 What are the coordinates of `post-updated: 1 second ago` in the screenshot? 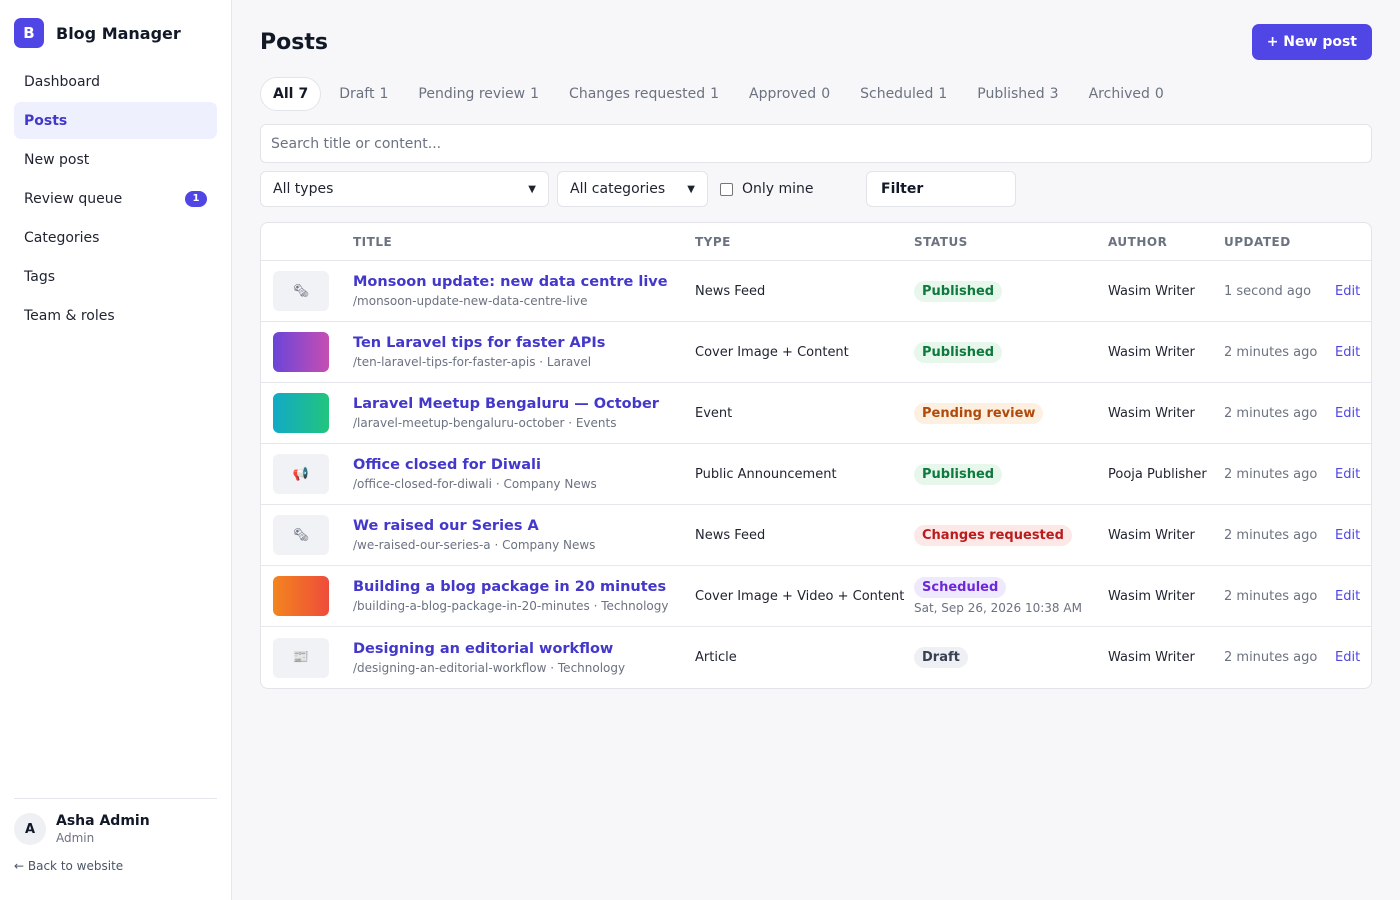 It's located at (1268, 291).